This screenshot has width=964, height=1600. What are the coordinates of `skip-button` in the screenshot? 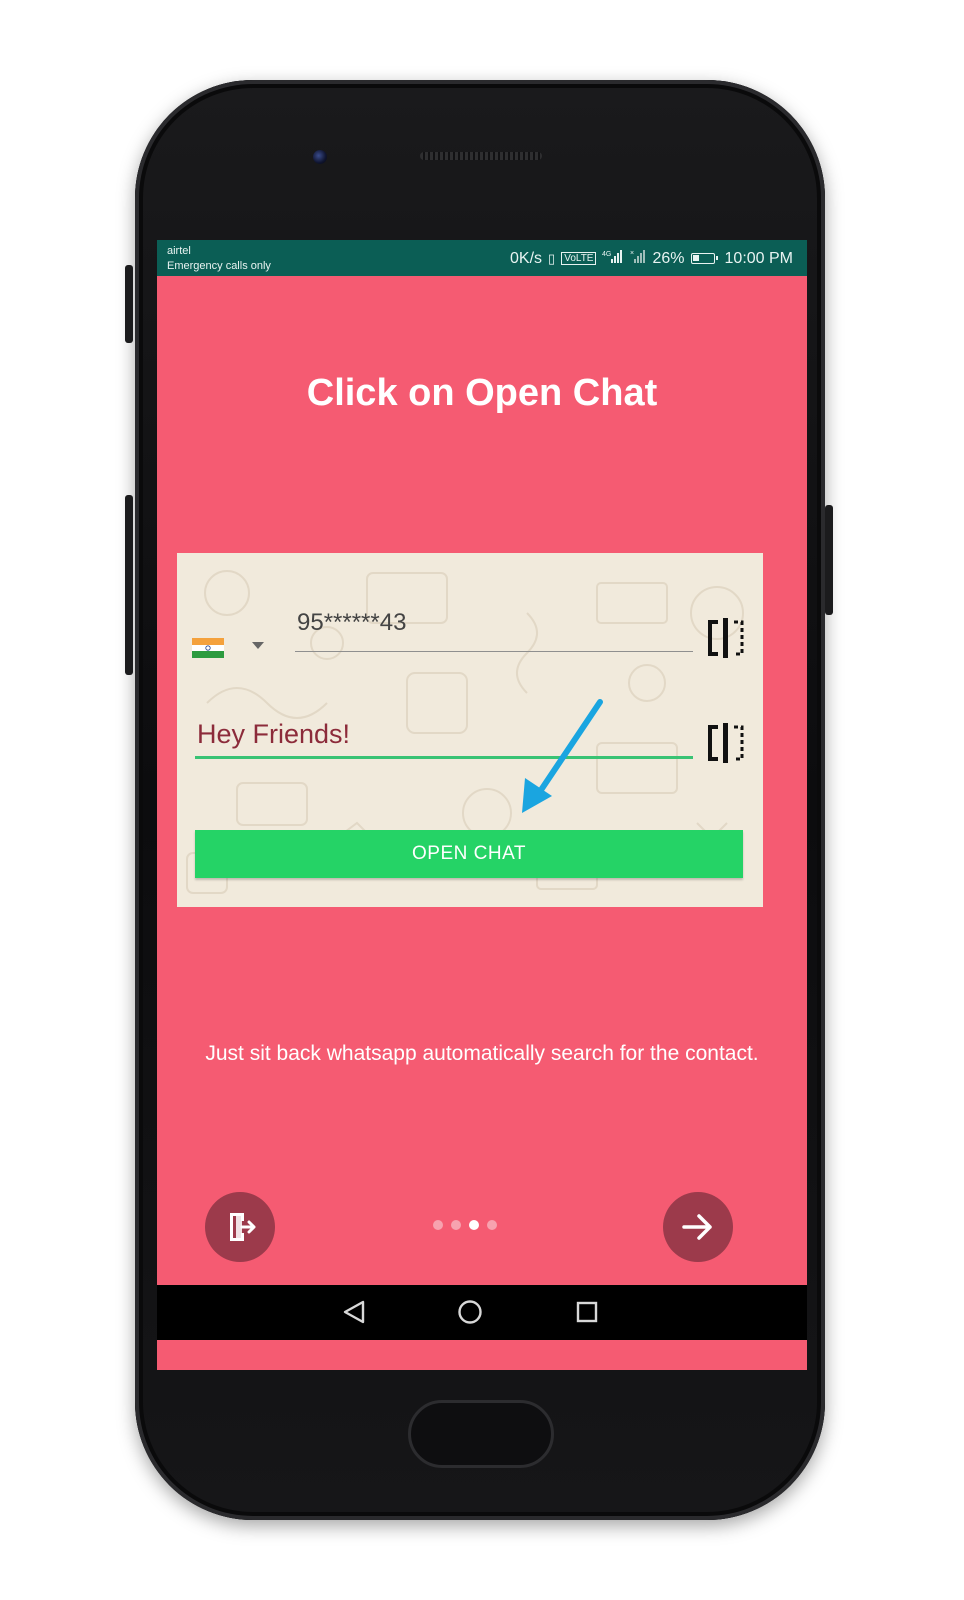 It's located at (240, 1227).